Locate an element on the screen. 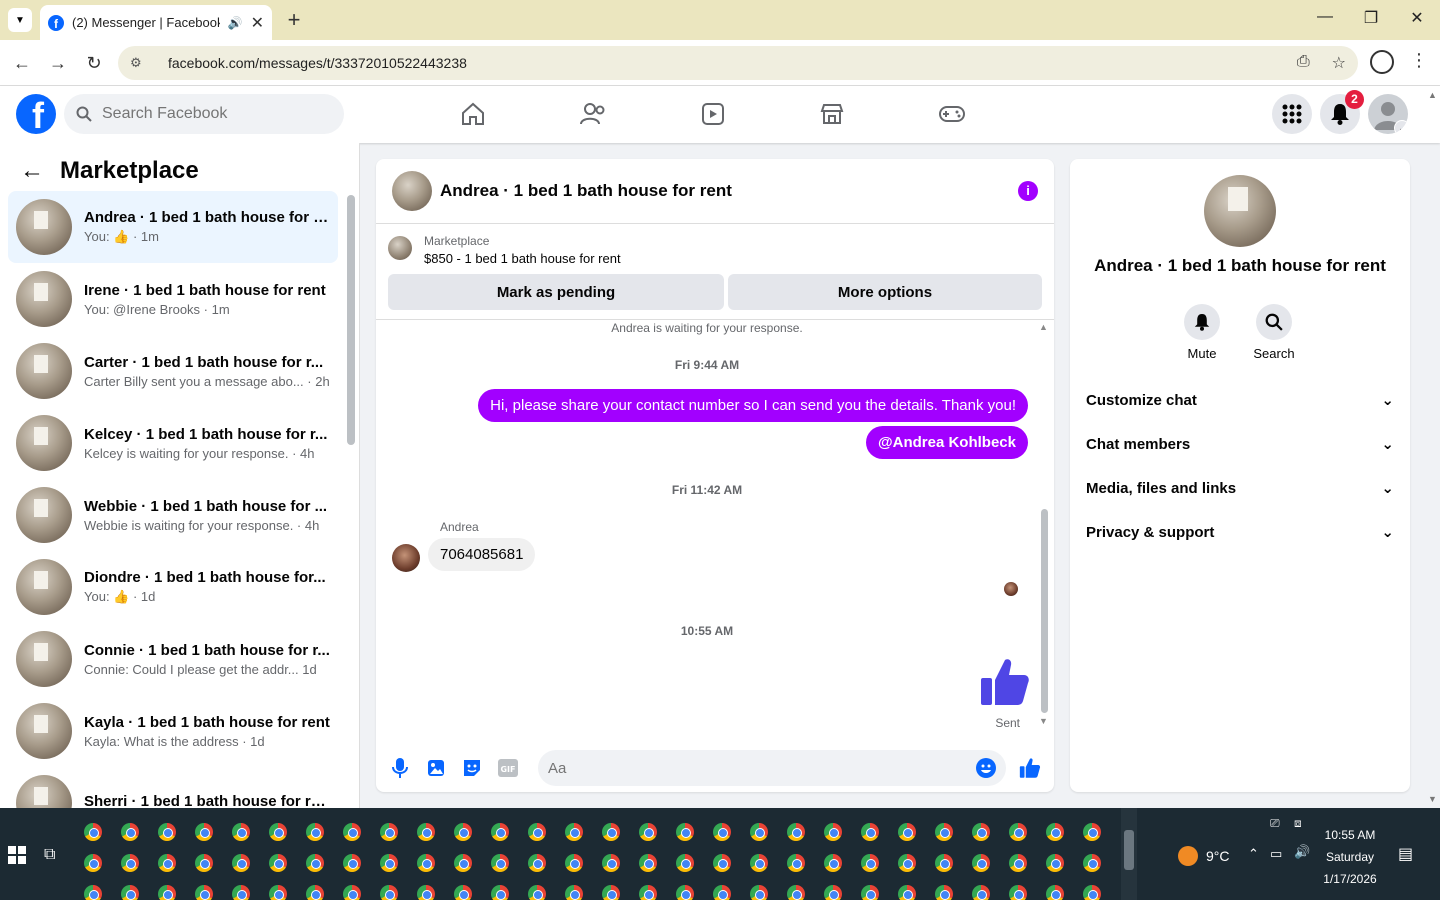  browser-profile-icon is located at coordinates (1382, 62).